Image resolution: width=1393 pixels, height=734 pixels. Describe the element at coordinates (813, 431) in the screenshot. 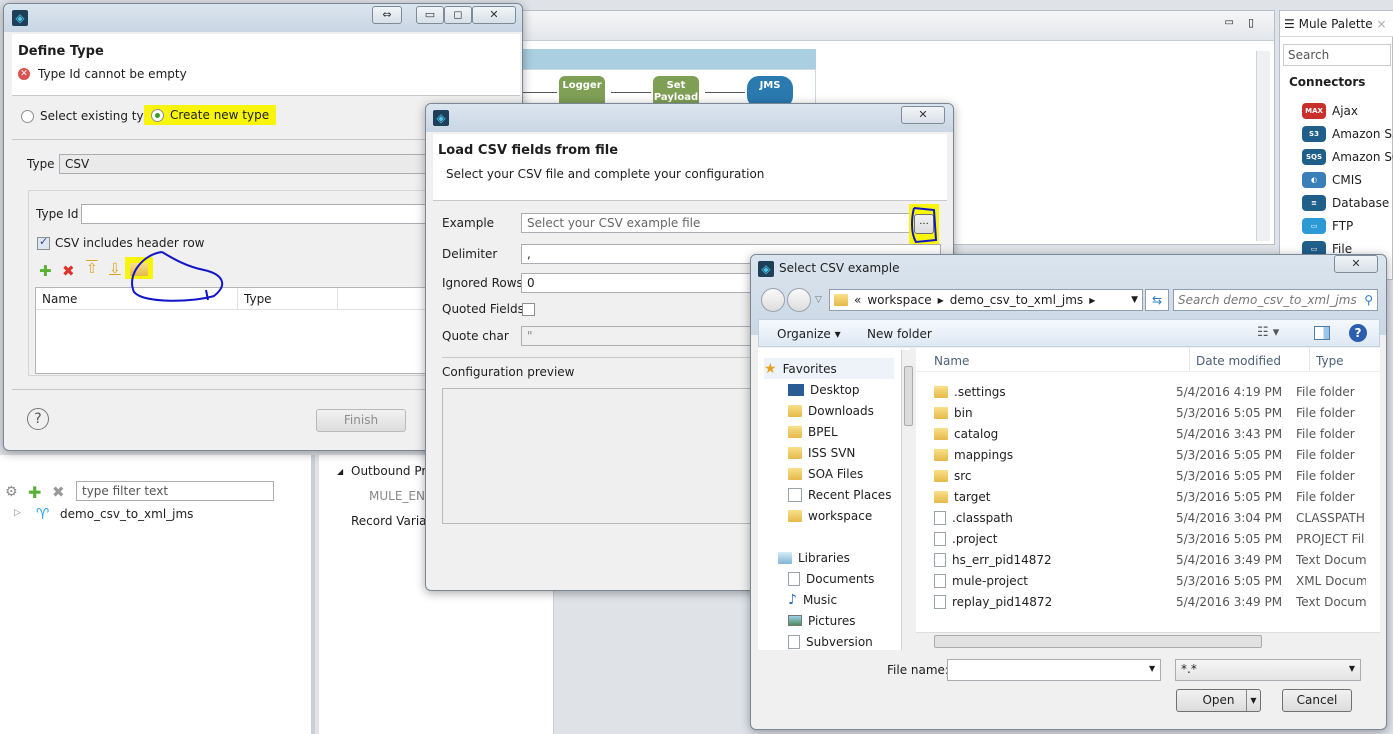

I see `nav-bpel: BPEL` at that location.